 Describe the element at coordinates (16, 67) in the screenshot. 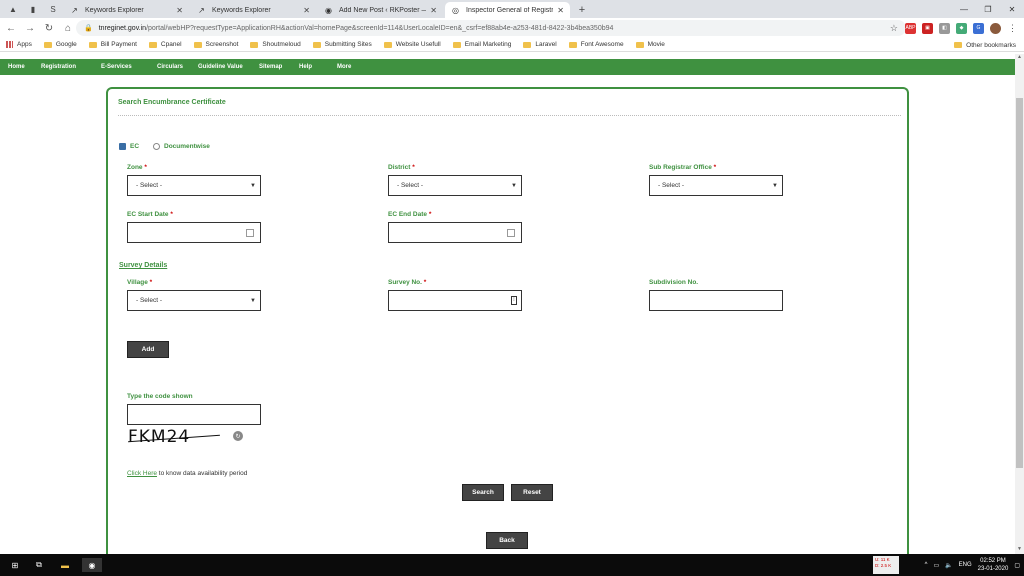

I see `nav-home: Home` at that location.